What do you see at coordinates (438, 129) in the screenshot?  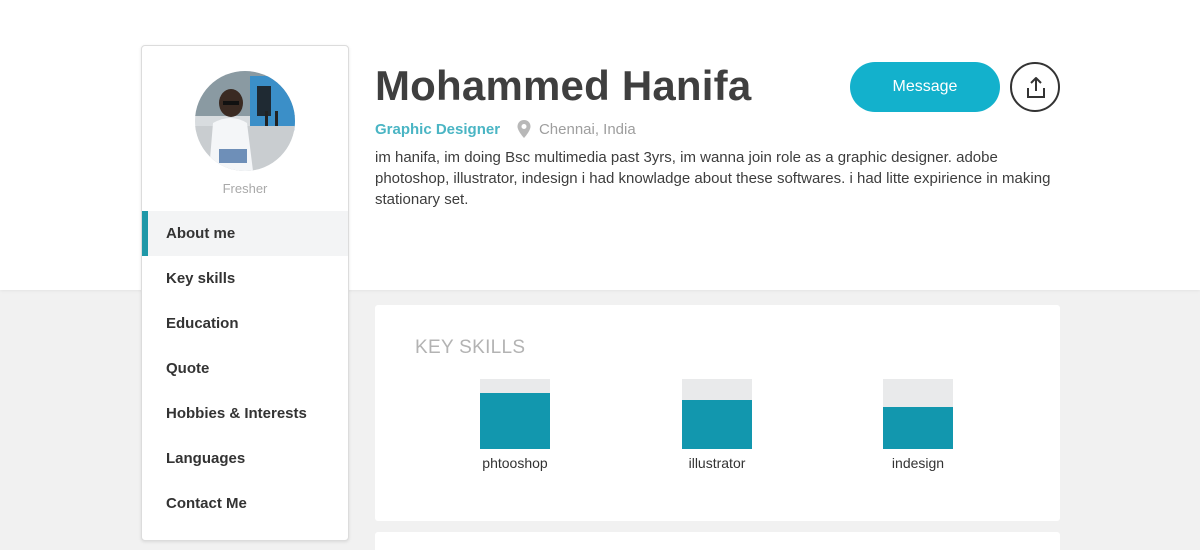 I see `profile-role: Graphic Designer` at bounding box center [438, 129].